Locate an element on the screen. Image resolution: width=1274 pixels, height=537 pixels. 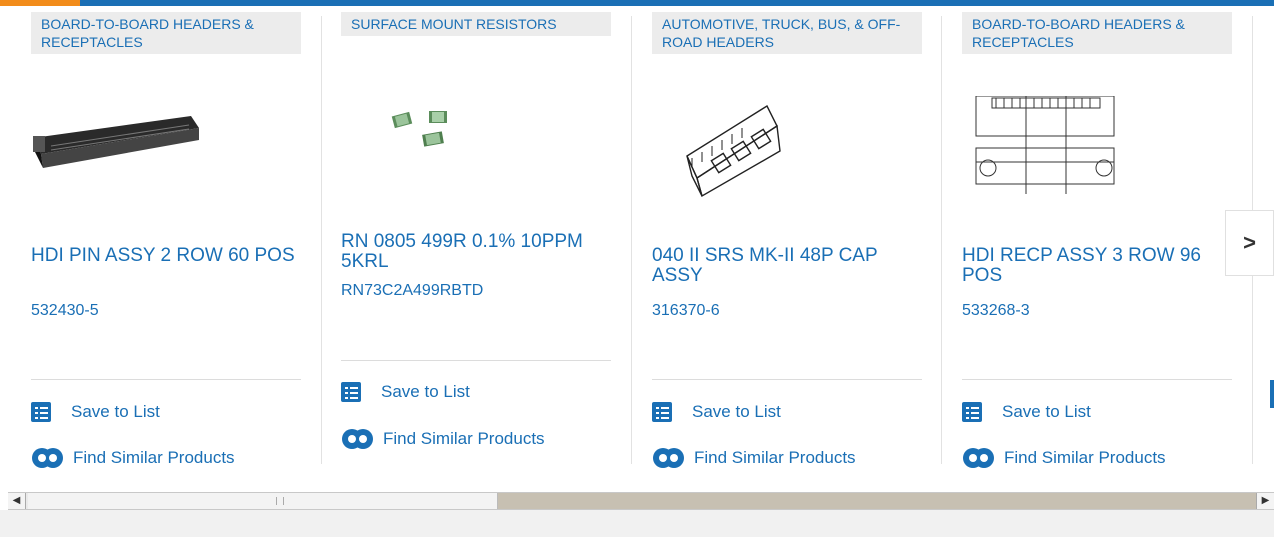
bottom-panel is located at coordinates (637, 523).